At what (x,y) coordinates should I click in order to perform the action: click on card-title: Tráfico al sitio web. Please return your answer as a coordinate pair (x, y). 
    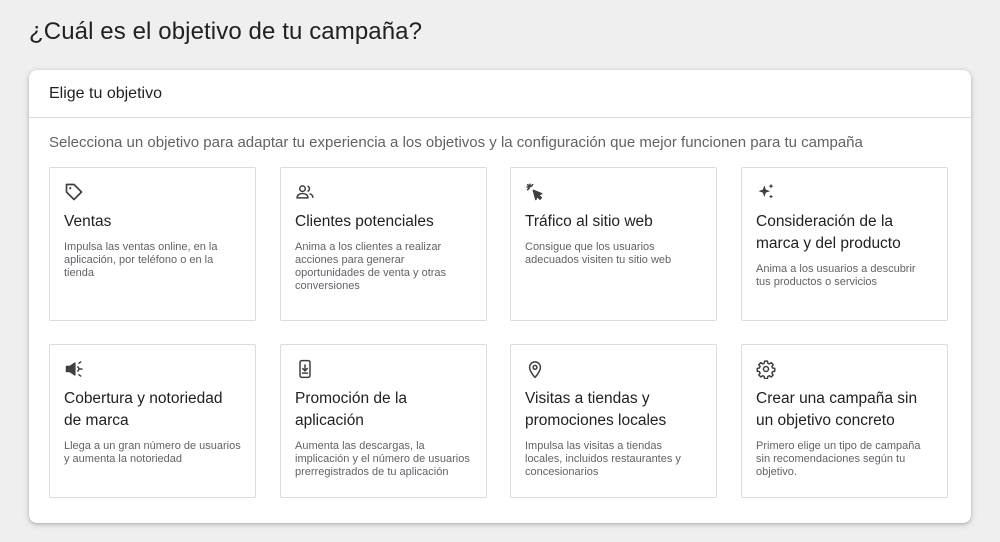
    Looking at the image, I should click on (589, 221).